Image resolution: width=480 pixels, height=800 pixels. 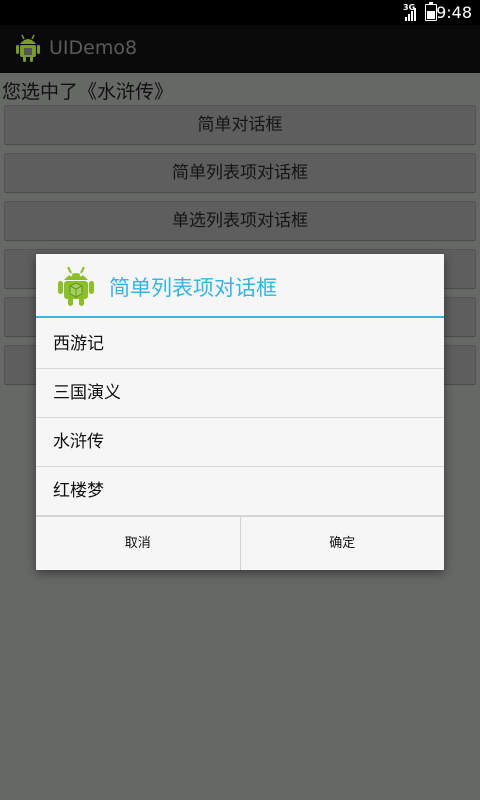 What do you see at coordinates (240, 49) in the screenshot?
I see `action-bar: UIDemo8` at bounding box center [240, 49].